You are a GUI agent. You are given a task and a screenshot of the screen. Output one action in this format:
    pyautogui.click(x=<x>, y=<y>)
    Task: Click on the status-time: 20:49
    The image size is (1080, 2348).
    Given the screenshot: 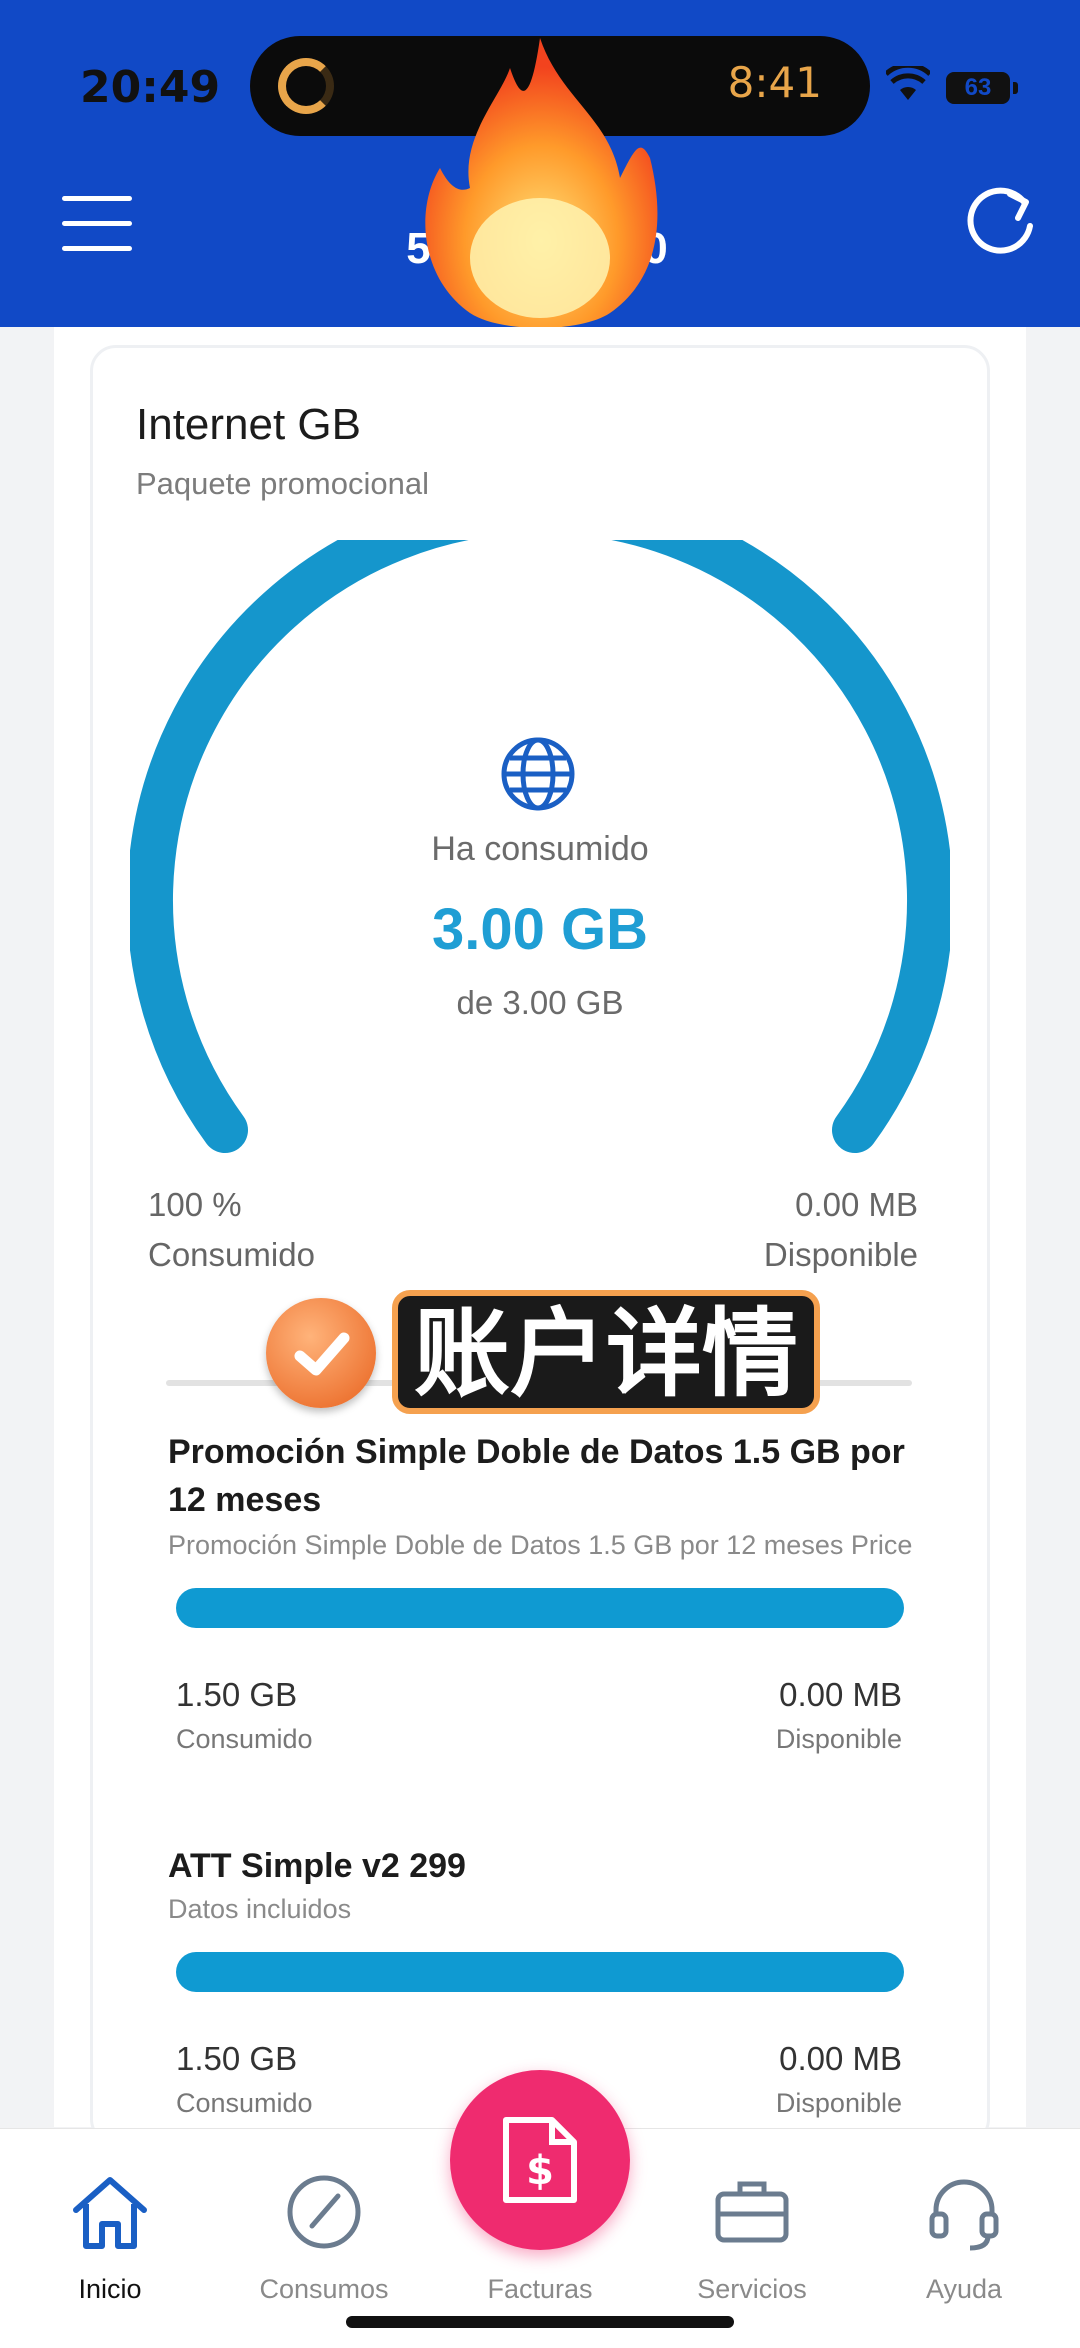 What is the action you would take?
    pyautogui.click(x=150, y=87)
    